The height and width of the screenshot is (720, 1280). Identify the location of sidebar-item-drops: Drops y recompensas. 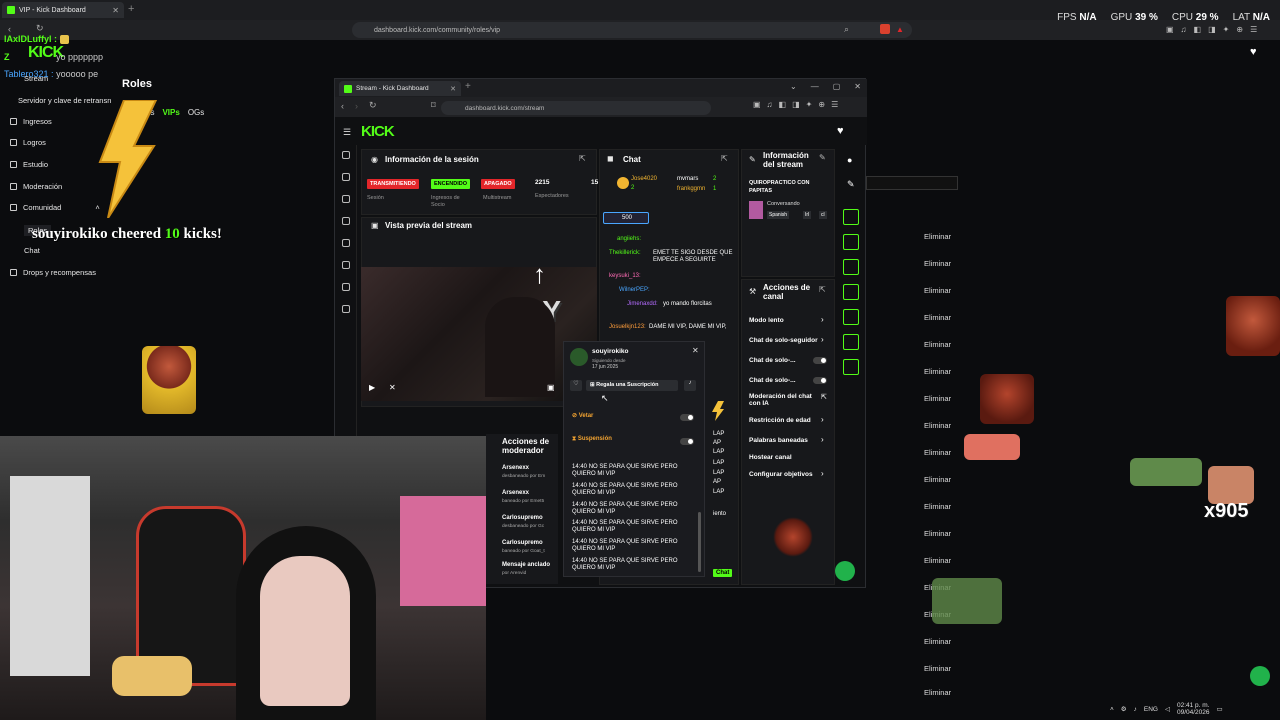
(53, 272).